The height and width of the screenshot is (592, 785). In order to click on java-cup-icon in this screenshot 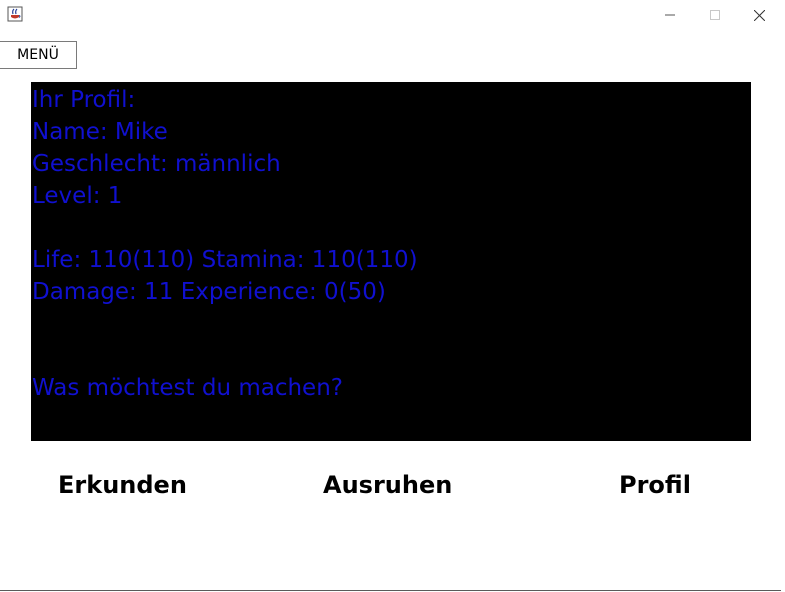, I will do `click(15, 14)`.